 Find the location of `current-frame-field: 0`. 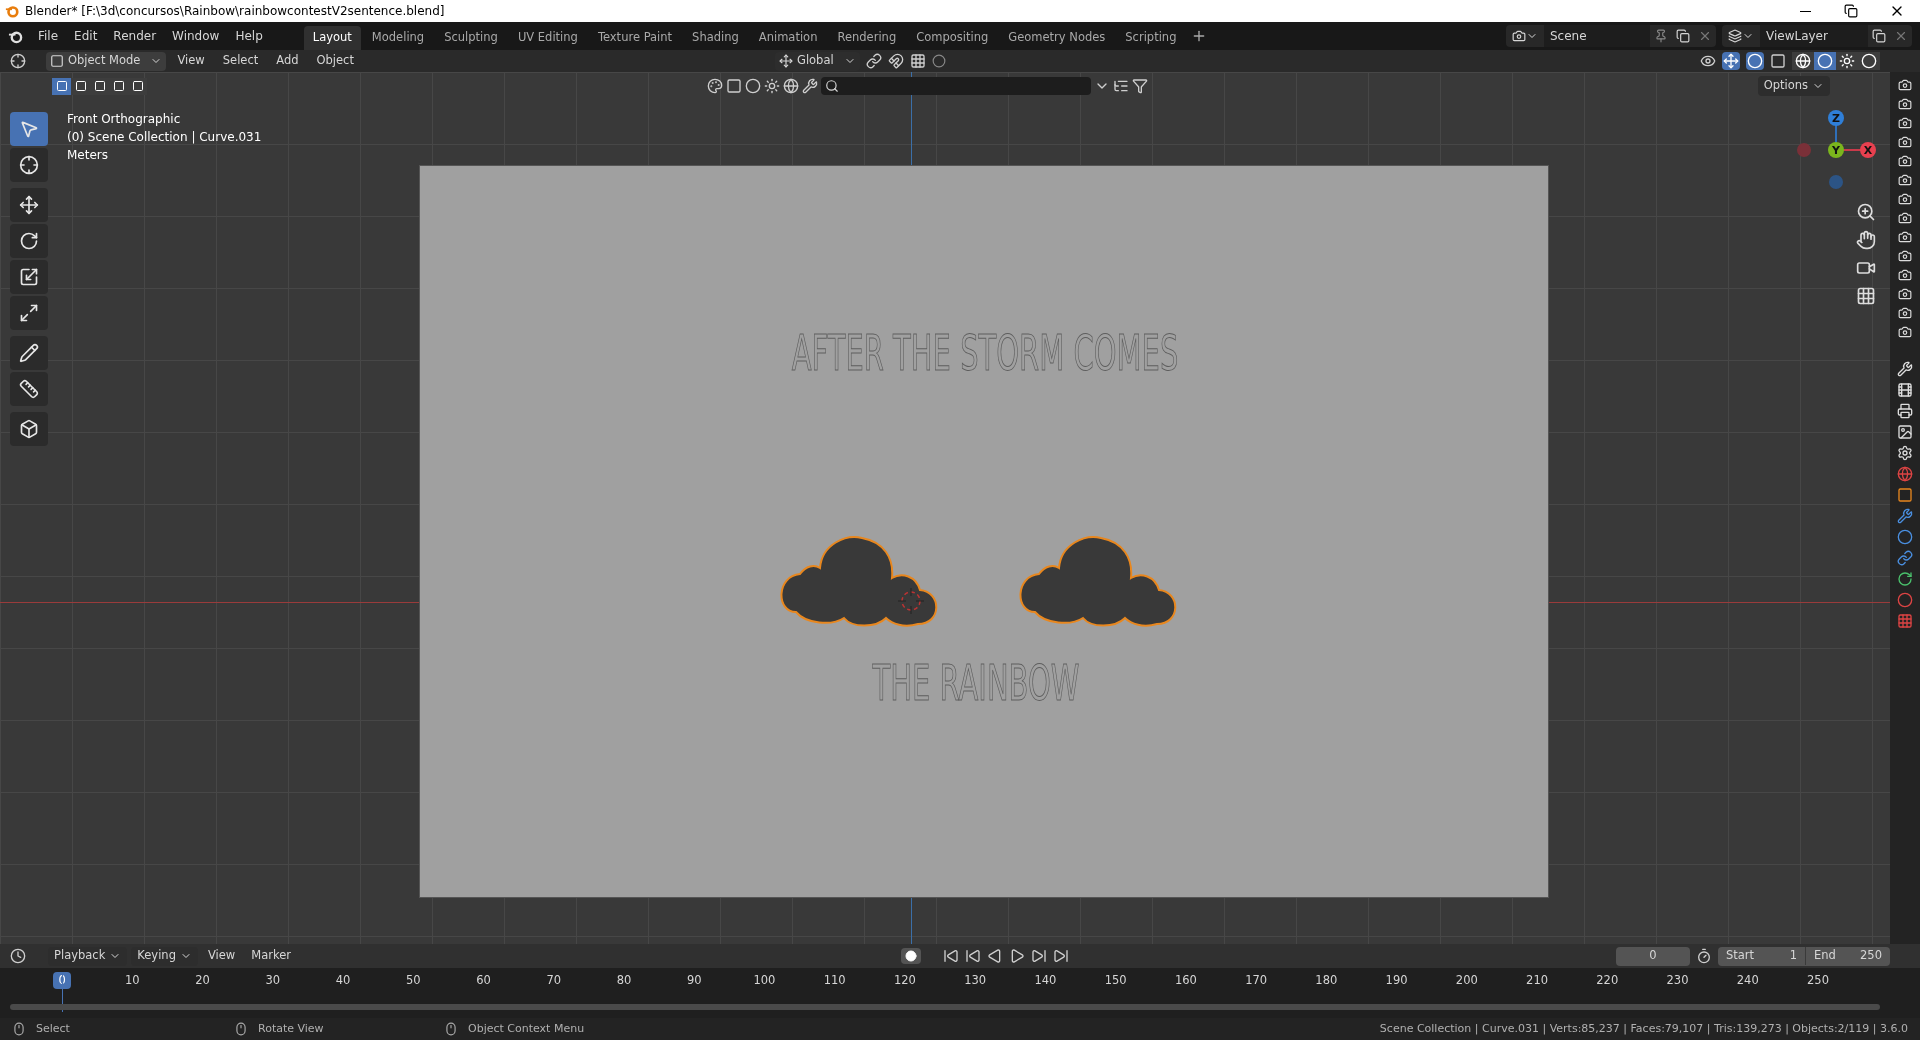

current-frame-field: 0 is located at coordinates (1653, 956).